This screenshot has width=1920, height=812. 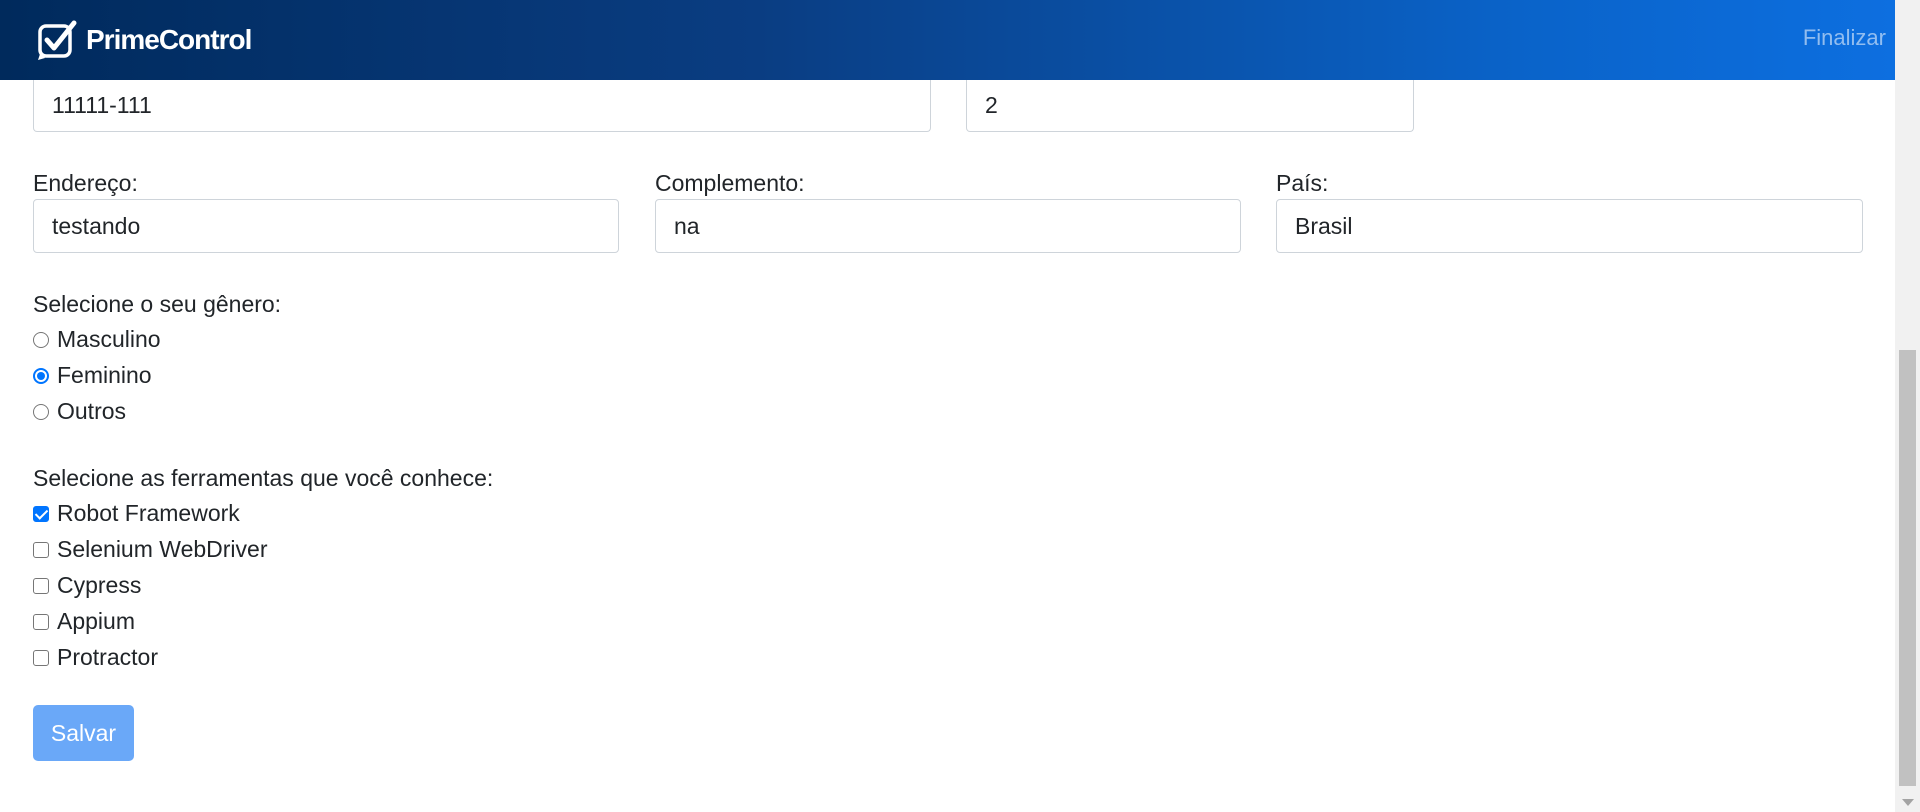 What do you see at coordinates (85, 183) in the screenshot?
I see `address-label: Endereço:` at bounding box center [85, 183].